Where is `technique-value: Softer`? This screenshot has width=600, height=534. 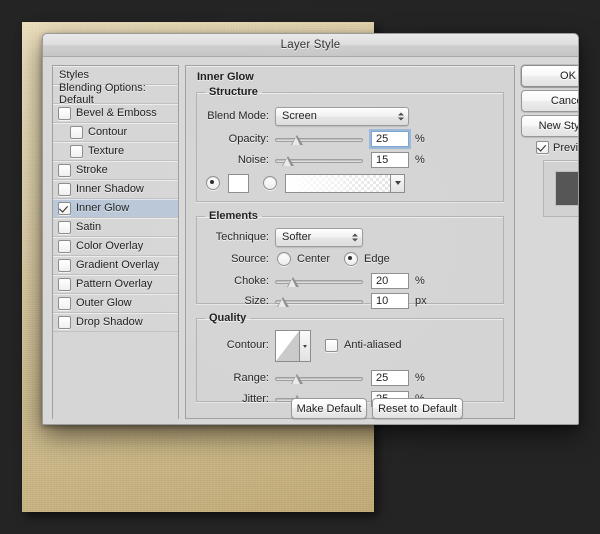 technique-value: Softer is located at coordinates (297, 237).